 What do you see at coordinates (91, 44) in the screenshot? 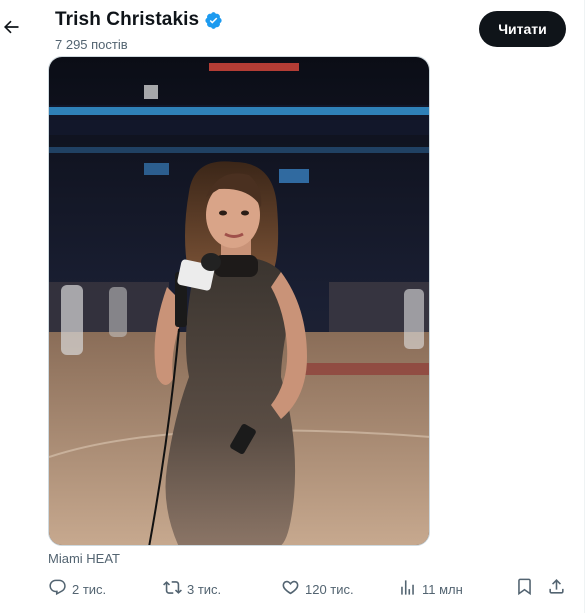
I see `post-count: 7 295 постів` at bounding box center [91, 44].